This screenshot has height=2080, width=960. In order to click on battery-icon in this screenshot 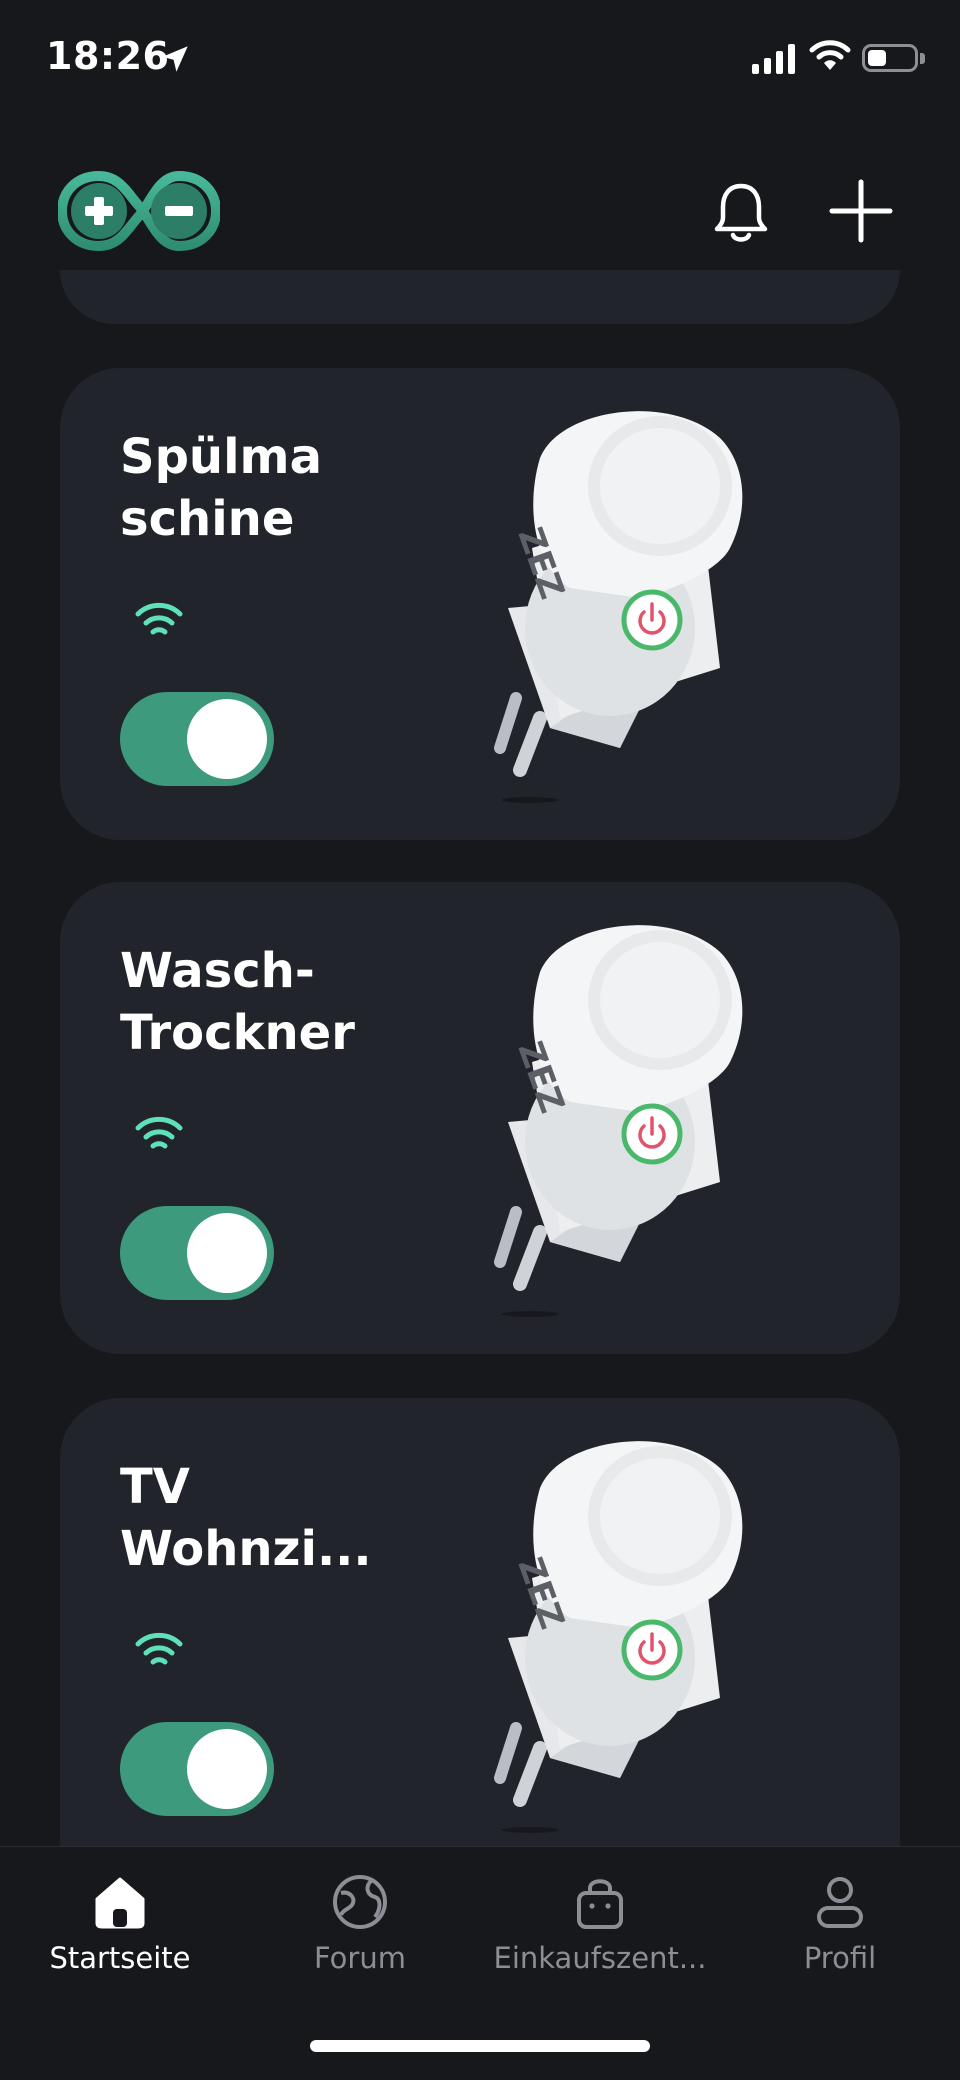, I will do `click(890, 58)`.